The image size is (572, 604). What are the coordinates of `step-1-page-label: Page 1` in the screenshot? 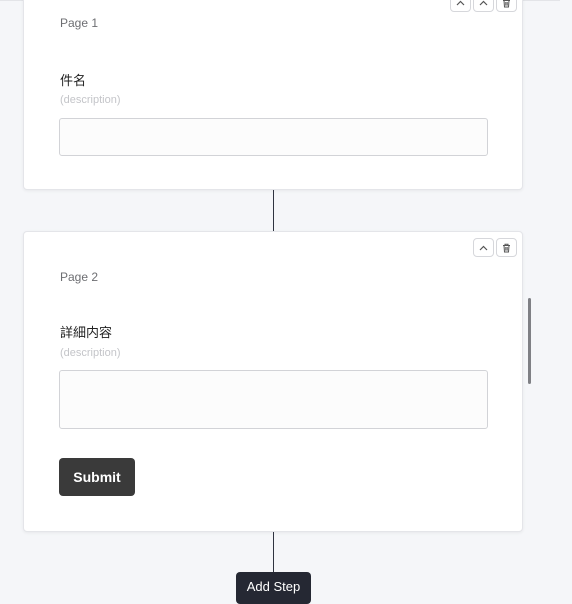 It's located at (79, 23).